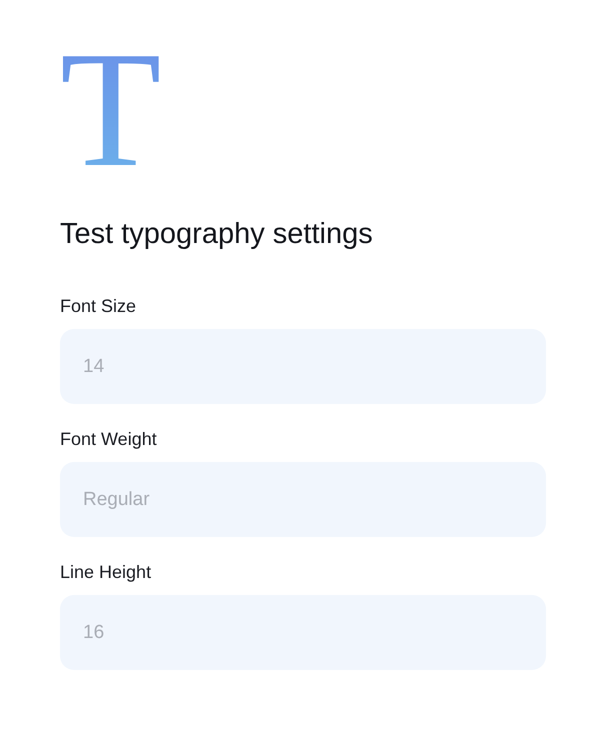  What do you see at coordinates (99, 306) in the screenshot?
I see `field-label: Font Size` at bounding box center [99, 306].